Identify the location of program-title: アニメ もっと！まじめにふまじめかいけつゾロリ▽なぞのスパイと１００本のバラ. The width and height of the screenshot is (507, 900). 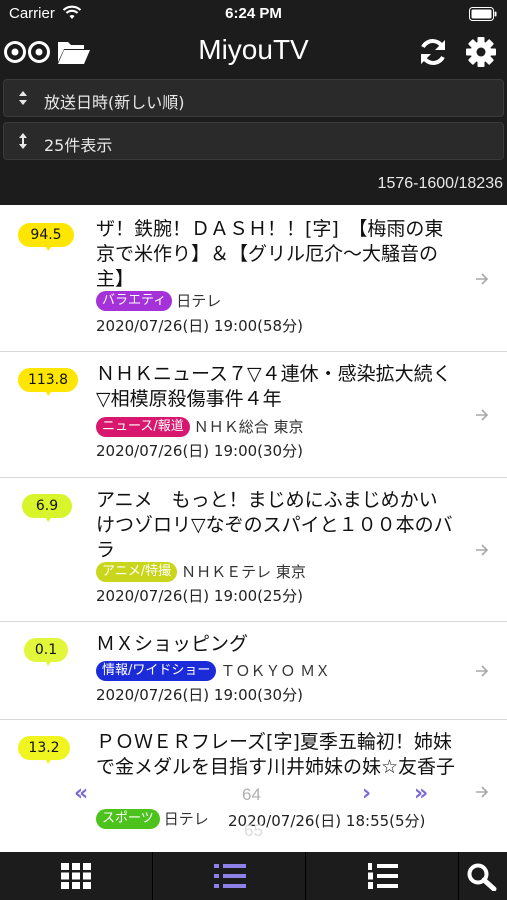
(274, 525).